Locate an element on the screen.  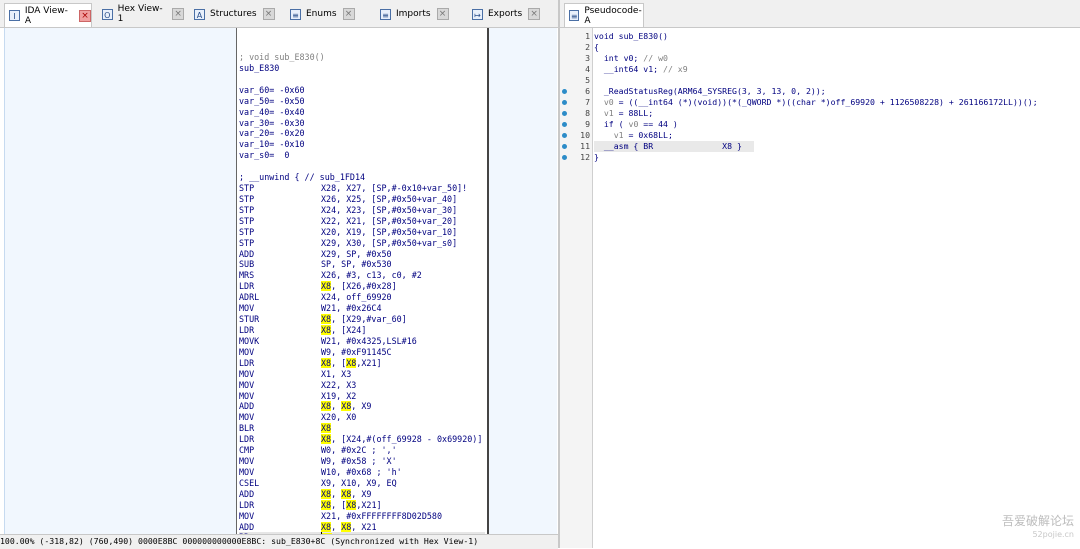
pseudocode-line: 1 void sub_E830() is located at coordinates (820, 36).